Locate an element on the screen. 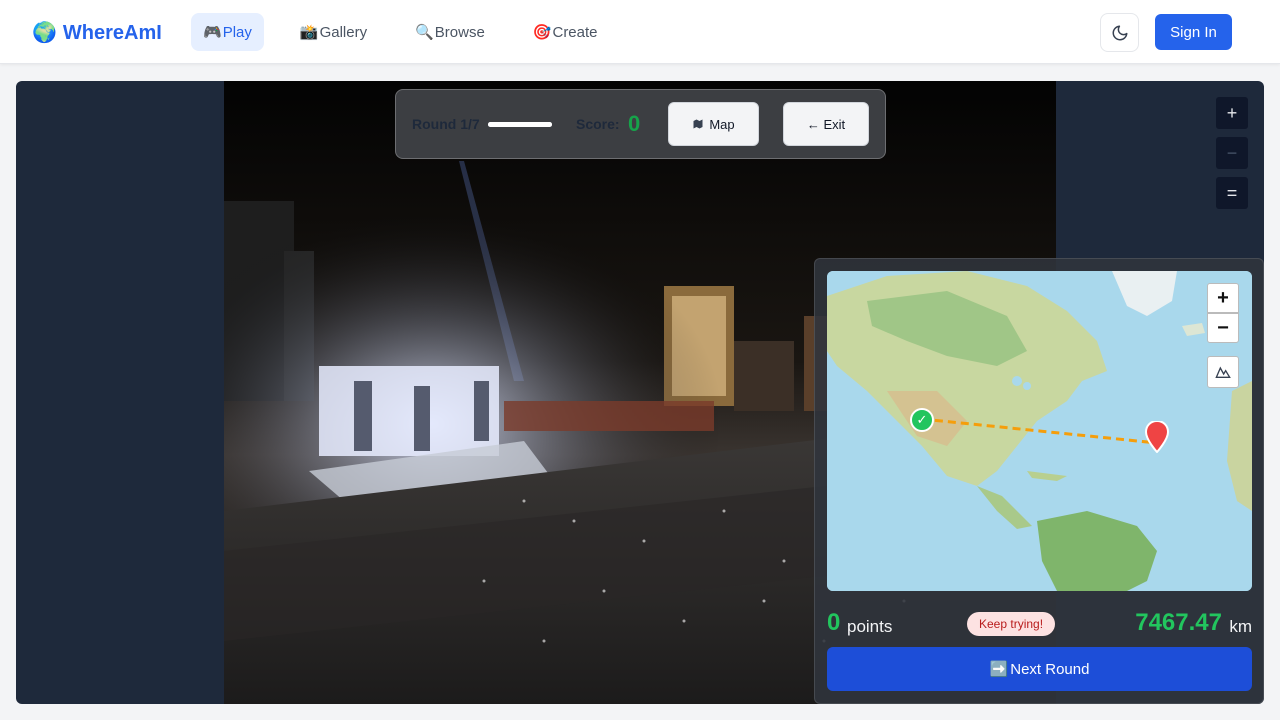 The image size is (1280, 720). mountain-icon is located at coordinates (1223, 372).